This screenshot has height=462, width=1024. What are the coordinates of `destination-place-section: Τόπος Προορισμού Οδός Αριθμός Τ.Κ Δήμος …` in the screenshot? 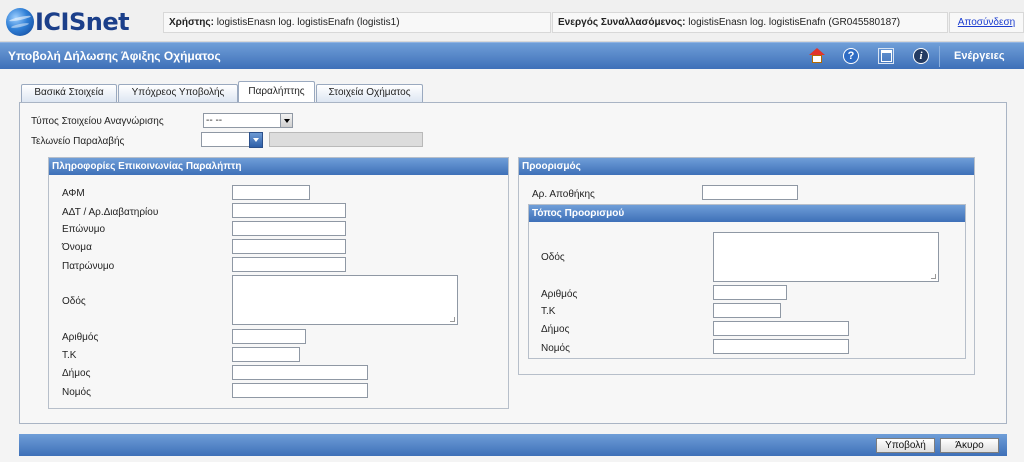 It's located at (747, 281).